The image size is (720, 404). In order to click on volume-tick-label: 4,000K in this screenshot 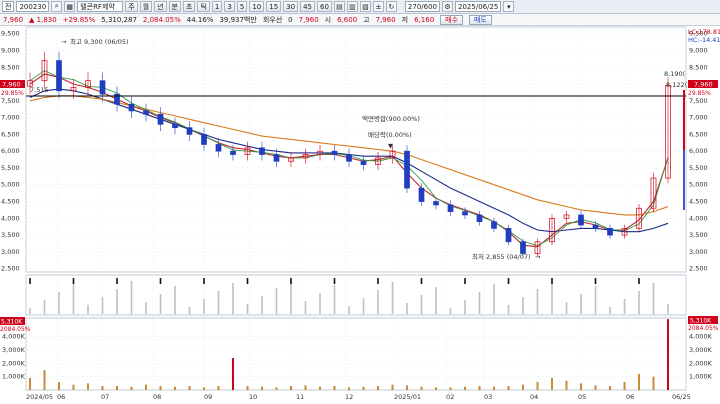, I will do `click(14, 337)`.